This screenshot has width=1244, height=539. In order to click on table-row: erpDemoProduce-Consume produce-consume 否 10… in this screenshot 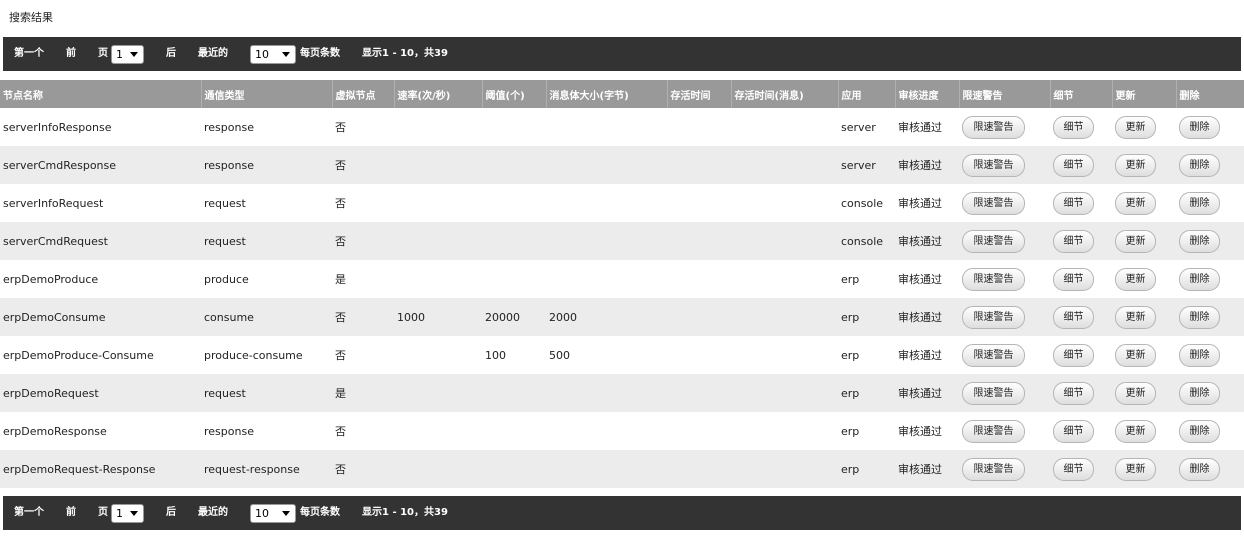, I will do `click(622, 355)`.